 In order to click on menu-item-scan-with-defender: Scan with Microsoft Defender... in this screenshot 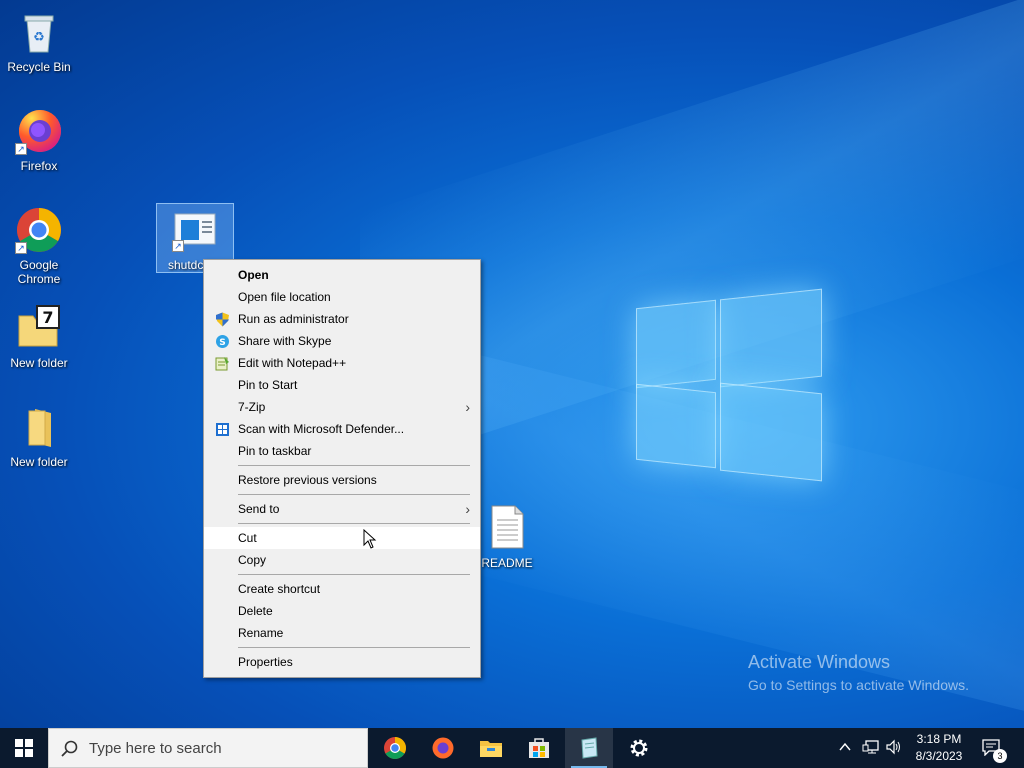, I will do `click(342, 429)`.